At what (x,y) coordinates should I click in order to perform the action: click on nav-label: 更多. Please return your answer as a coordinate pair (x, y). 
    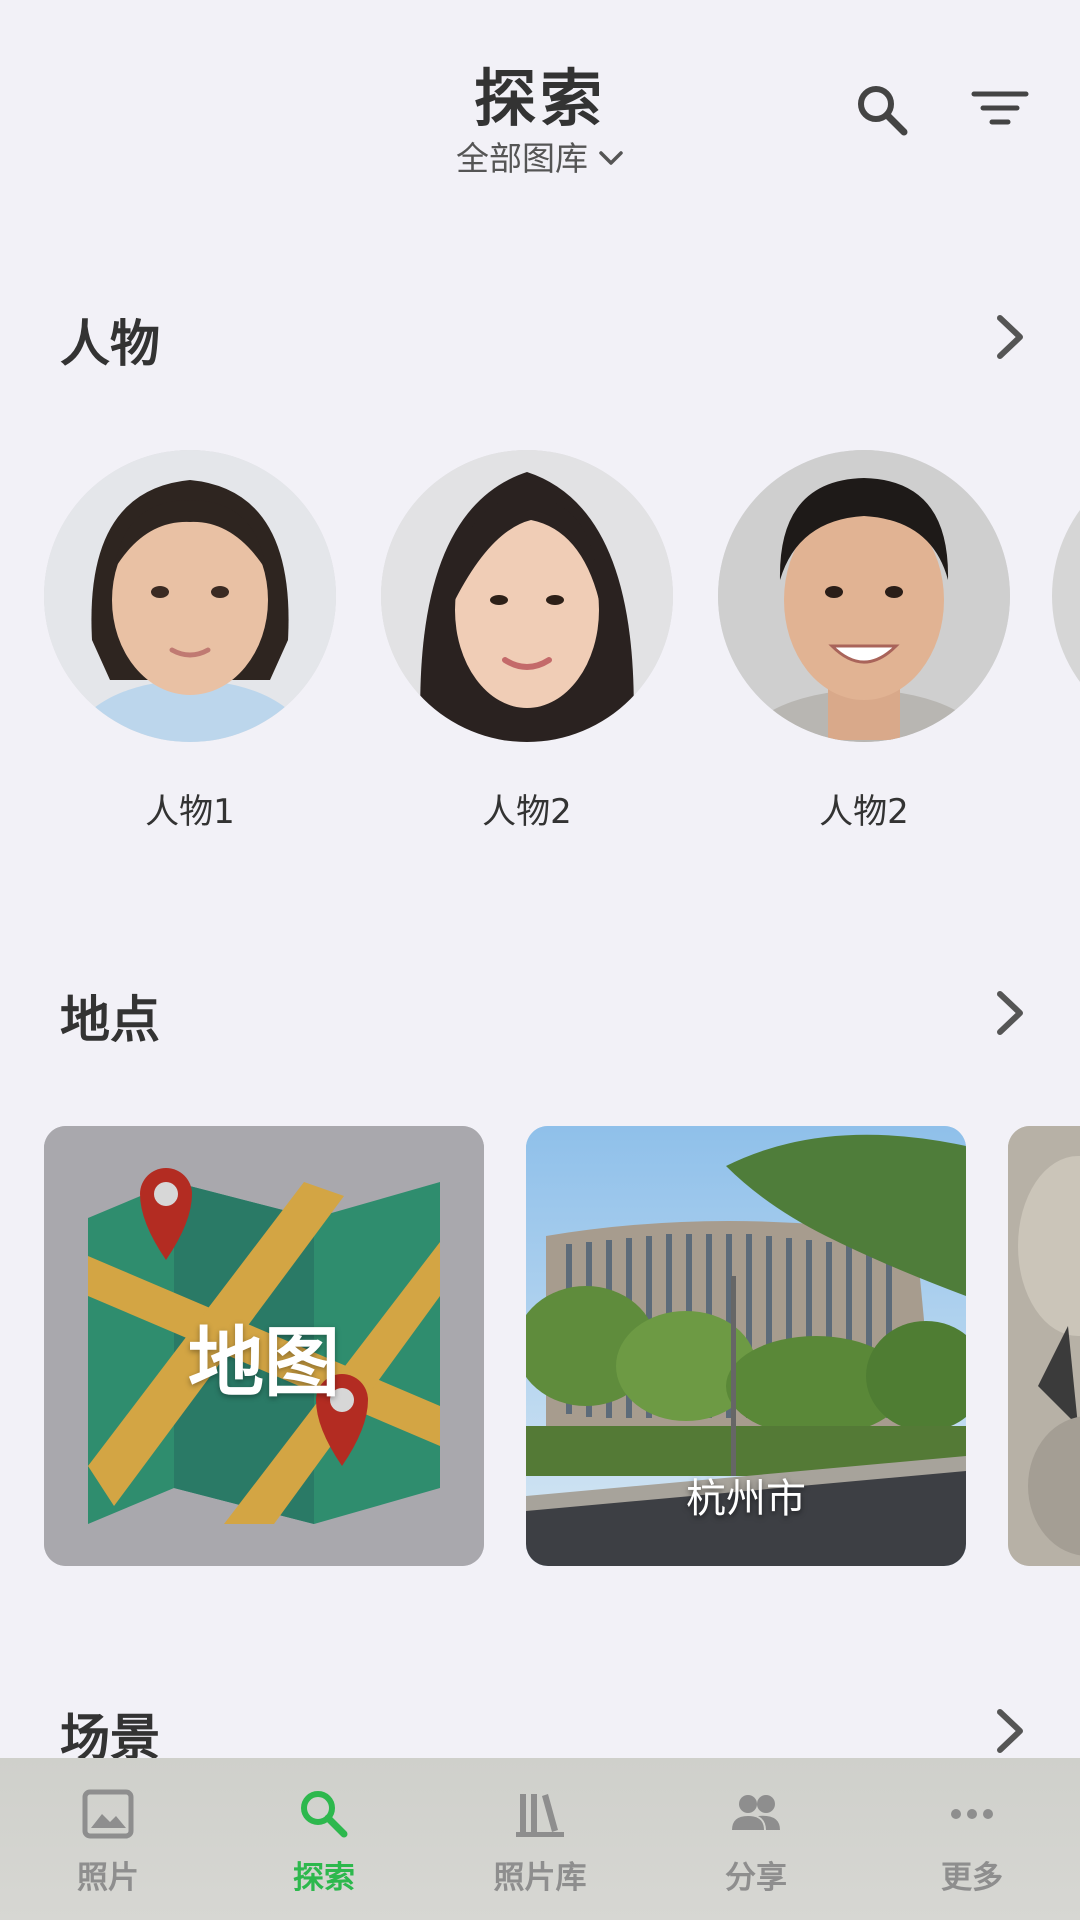
    Looking at the image, I should click on (972, 1878).